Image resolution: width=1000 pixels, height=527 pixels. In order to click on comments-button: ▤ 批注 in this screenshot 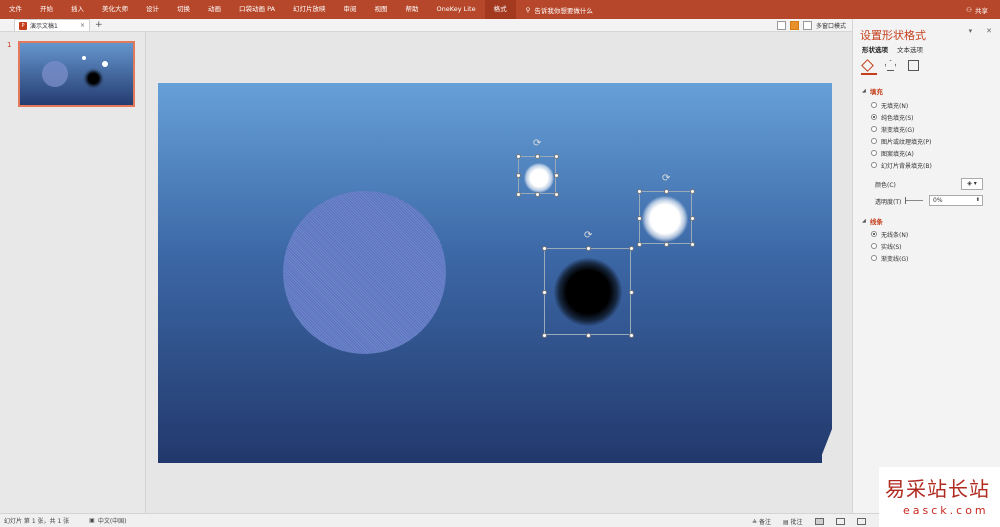, I will do `click(793, 521)`.